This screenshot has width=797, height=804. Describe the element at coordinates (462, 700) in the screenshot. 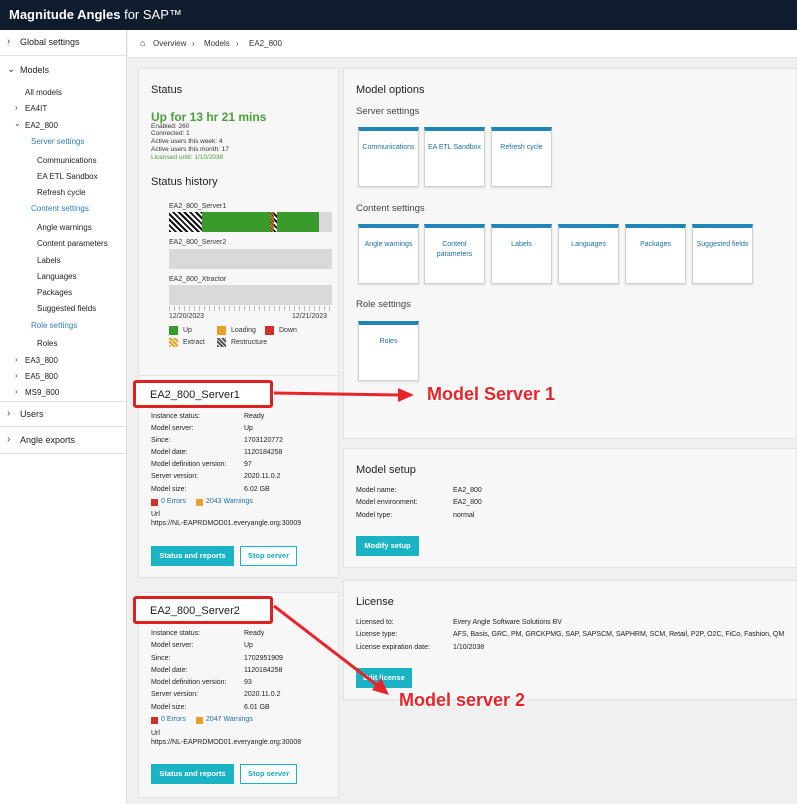

I see `annotation-model-server-2: Model server 2` at that location.